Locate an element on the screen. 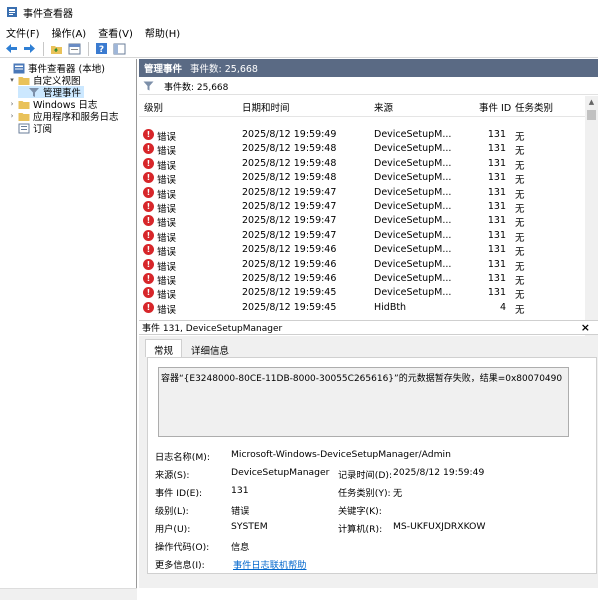  column-source: 来源 is located at coordinates (383, 107).